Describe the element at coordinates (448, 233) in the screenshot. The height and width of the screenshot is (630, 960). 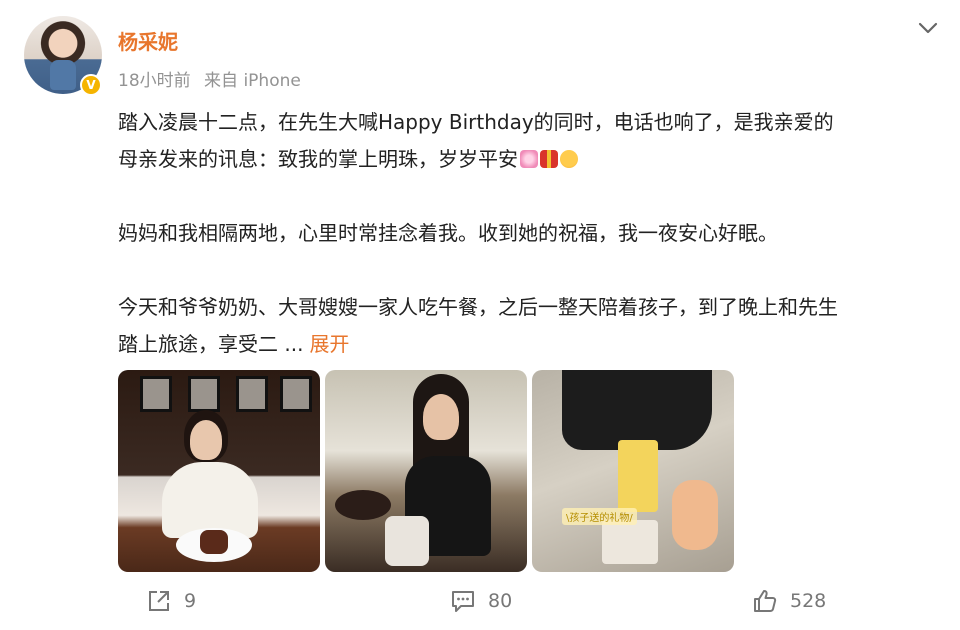
I see `text-line: 妈妈和我相隔两地，心里时常挂念着我。收到她的祝福，我一夜安心好眠。` at that location.